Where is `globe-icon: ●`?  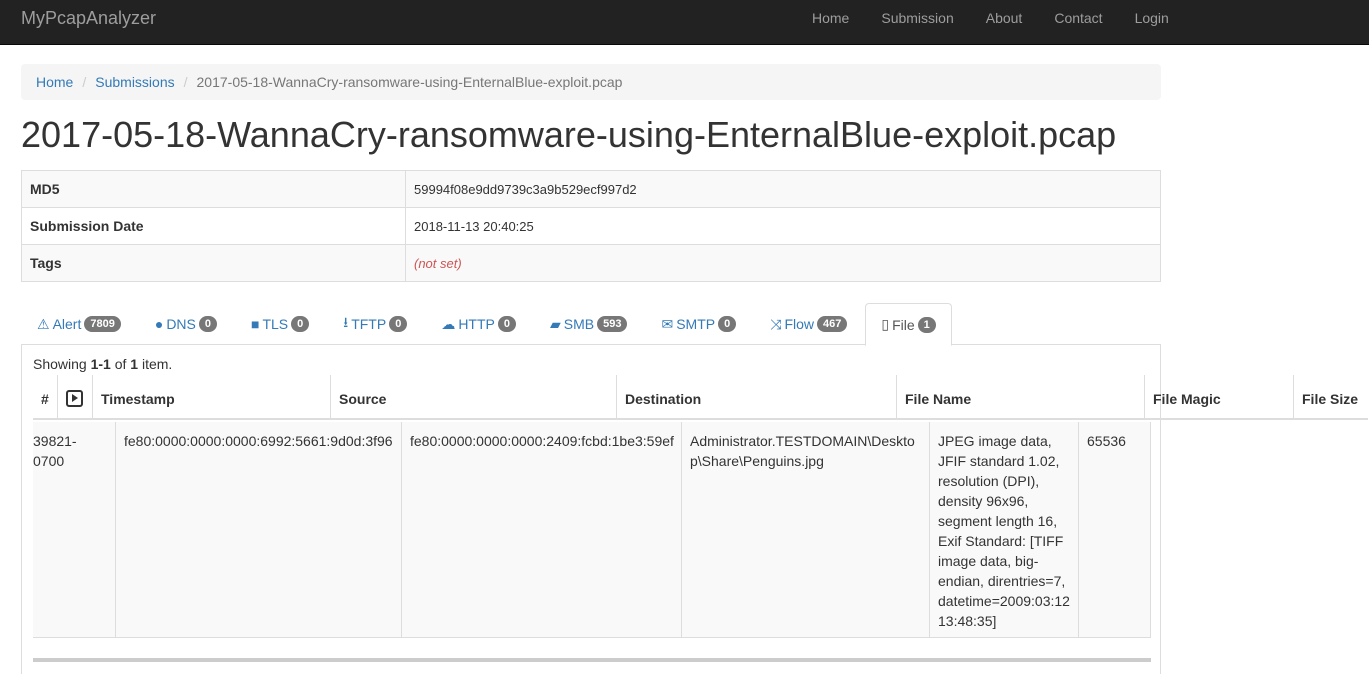 globe-icon: ● is located at coordinates (159, 324).